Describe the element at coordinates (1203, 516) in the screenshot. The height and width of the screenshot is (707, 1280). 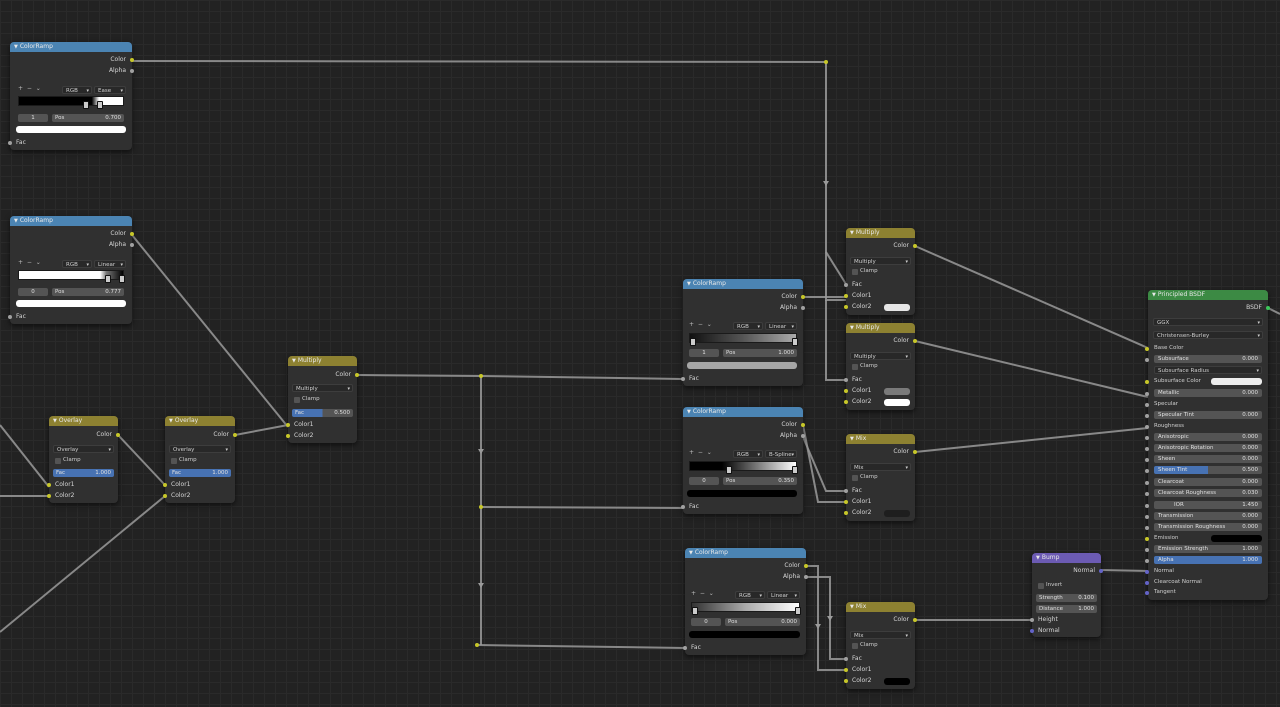
I see `transmission-field: Transmission 0.000` at that location.